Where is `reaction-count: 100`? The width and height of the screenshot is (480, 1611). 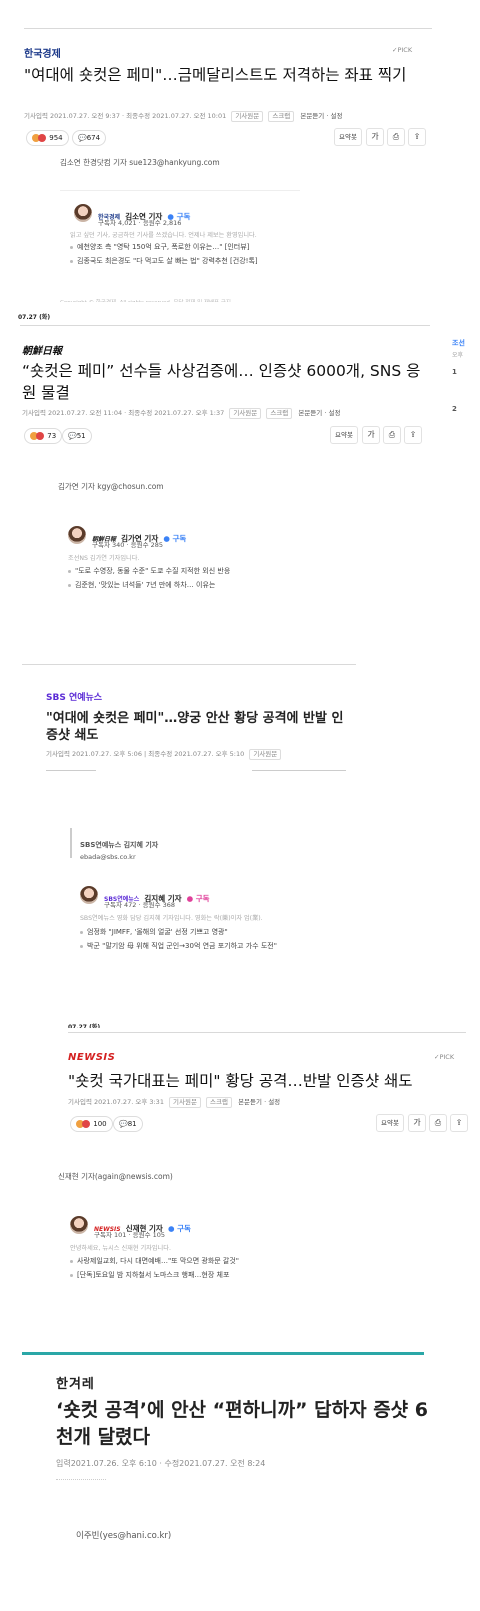 reaction-count: 100 is located at coordinates (100, 1124).